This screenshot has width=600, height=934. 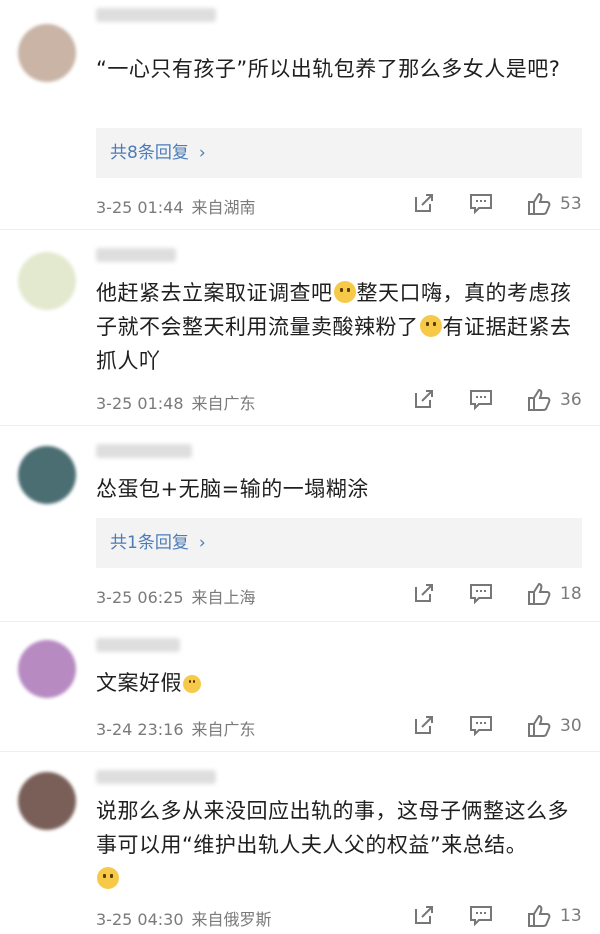 I want to click on comment-location: 来自上海, so click(x=223, y=597).